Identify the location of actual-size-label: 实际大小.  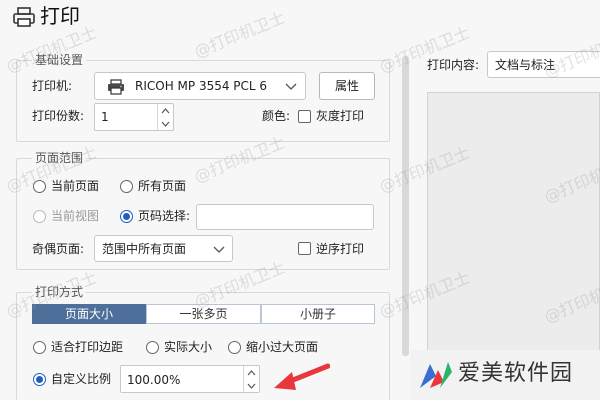
(188, 347).